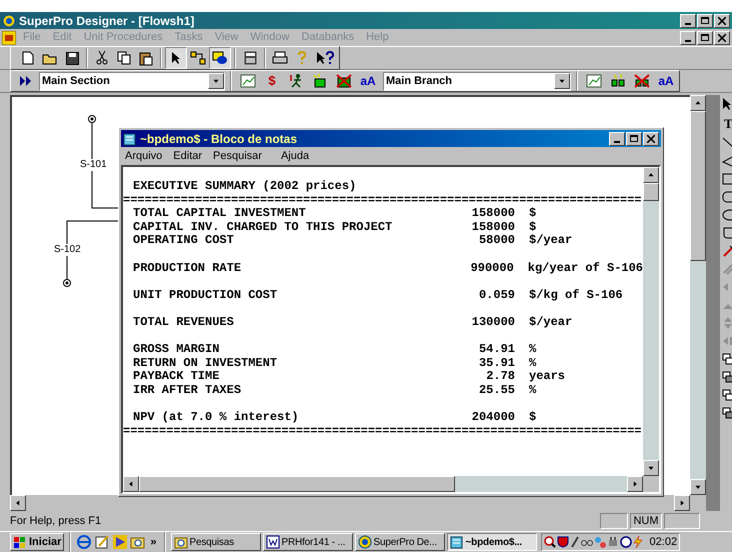  What do you see at coordinates (727, 323) in the screenshot?
I see `resize-icon` at bounding box center [727, 323].